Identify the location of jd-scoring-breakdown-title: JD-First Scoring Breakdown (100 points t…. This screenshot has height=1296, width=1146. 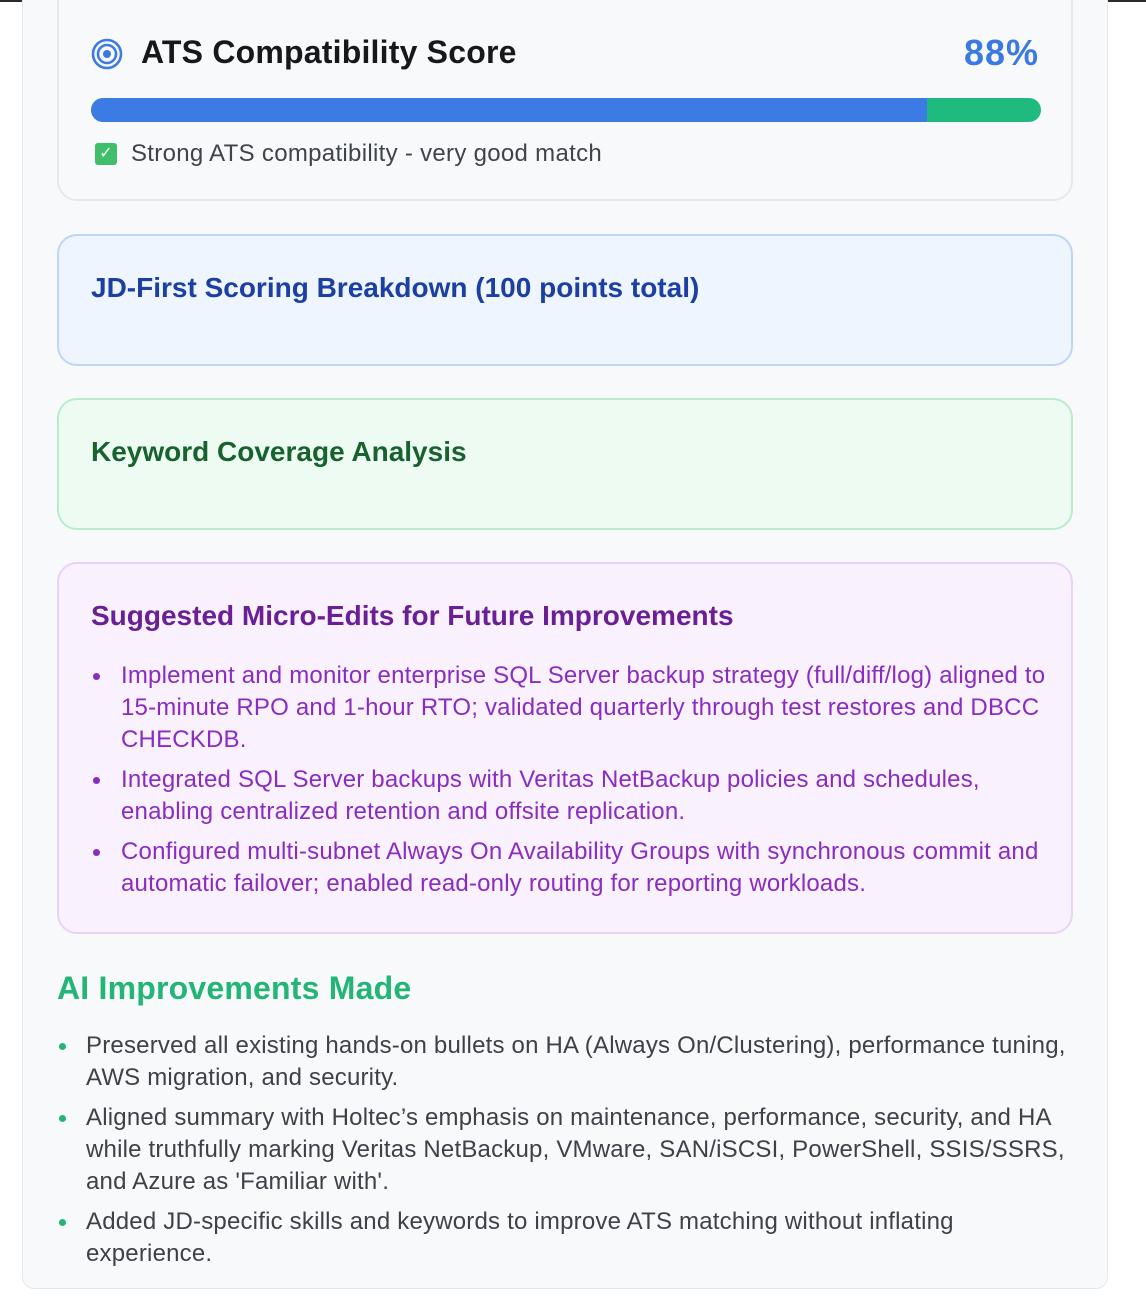
(395, 287).